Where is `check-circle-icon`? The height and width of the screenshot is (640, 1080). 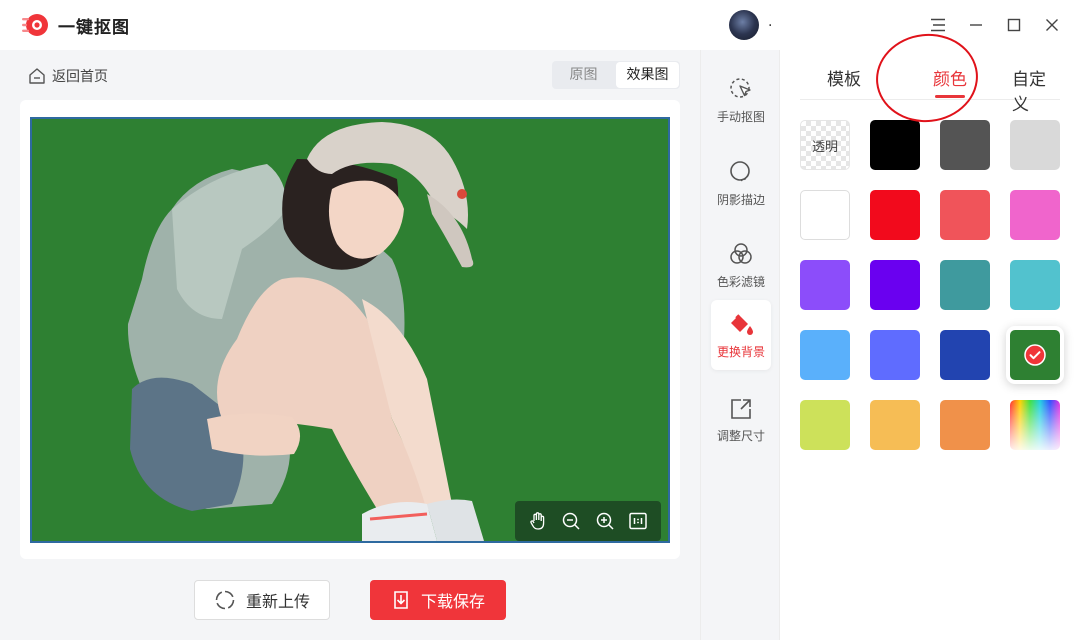
check-circle-icon is located at coordinates (1035, 355).